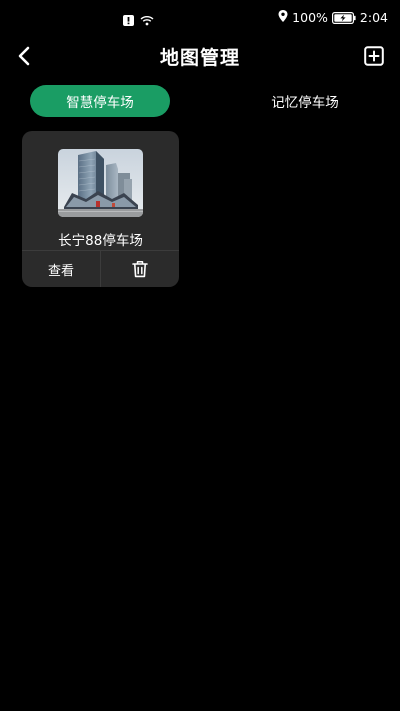 This screenshot has width=400, height=711. What do you see at coordinates (200, 18) in the screenshot?
I see `status-bar: 100% 2:04` at bounding box center [200, 18].